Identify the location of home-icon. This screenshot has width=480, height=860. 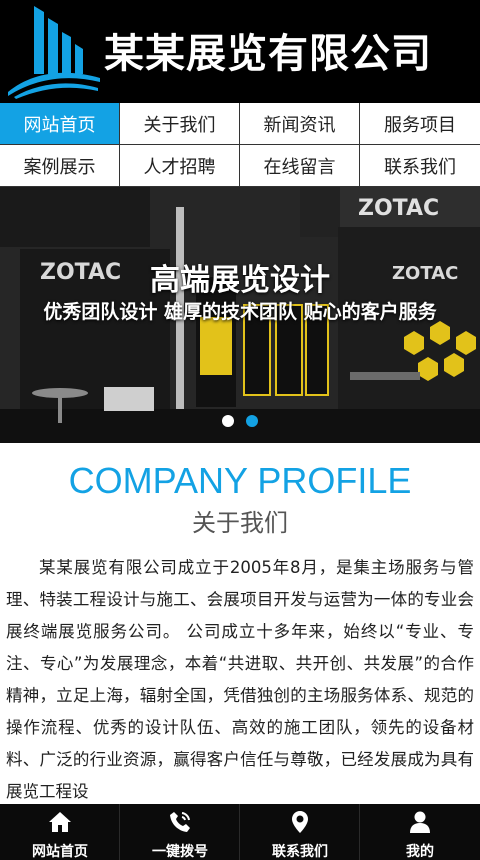
(60, 822).